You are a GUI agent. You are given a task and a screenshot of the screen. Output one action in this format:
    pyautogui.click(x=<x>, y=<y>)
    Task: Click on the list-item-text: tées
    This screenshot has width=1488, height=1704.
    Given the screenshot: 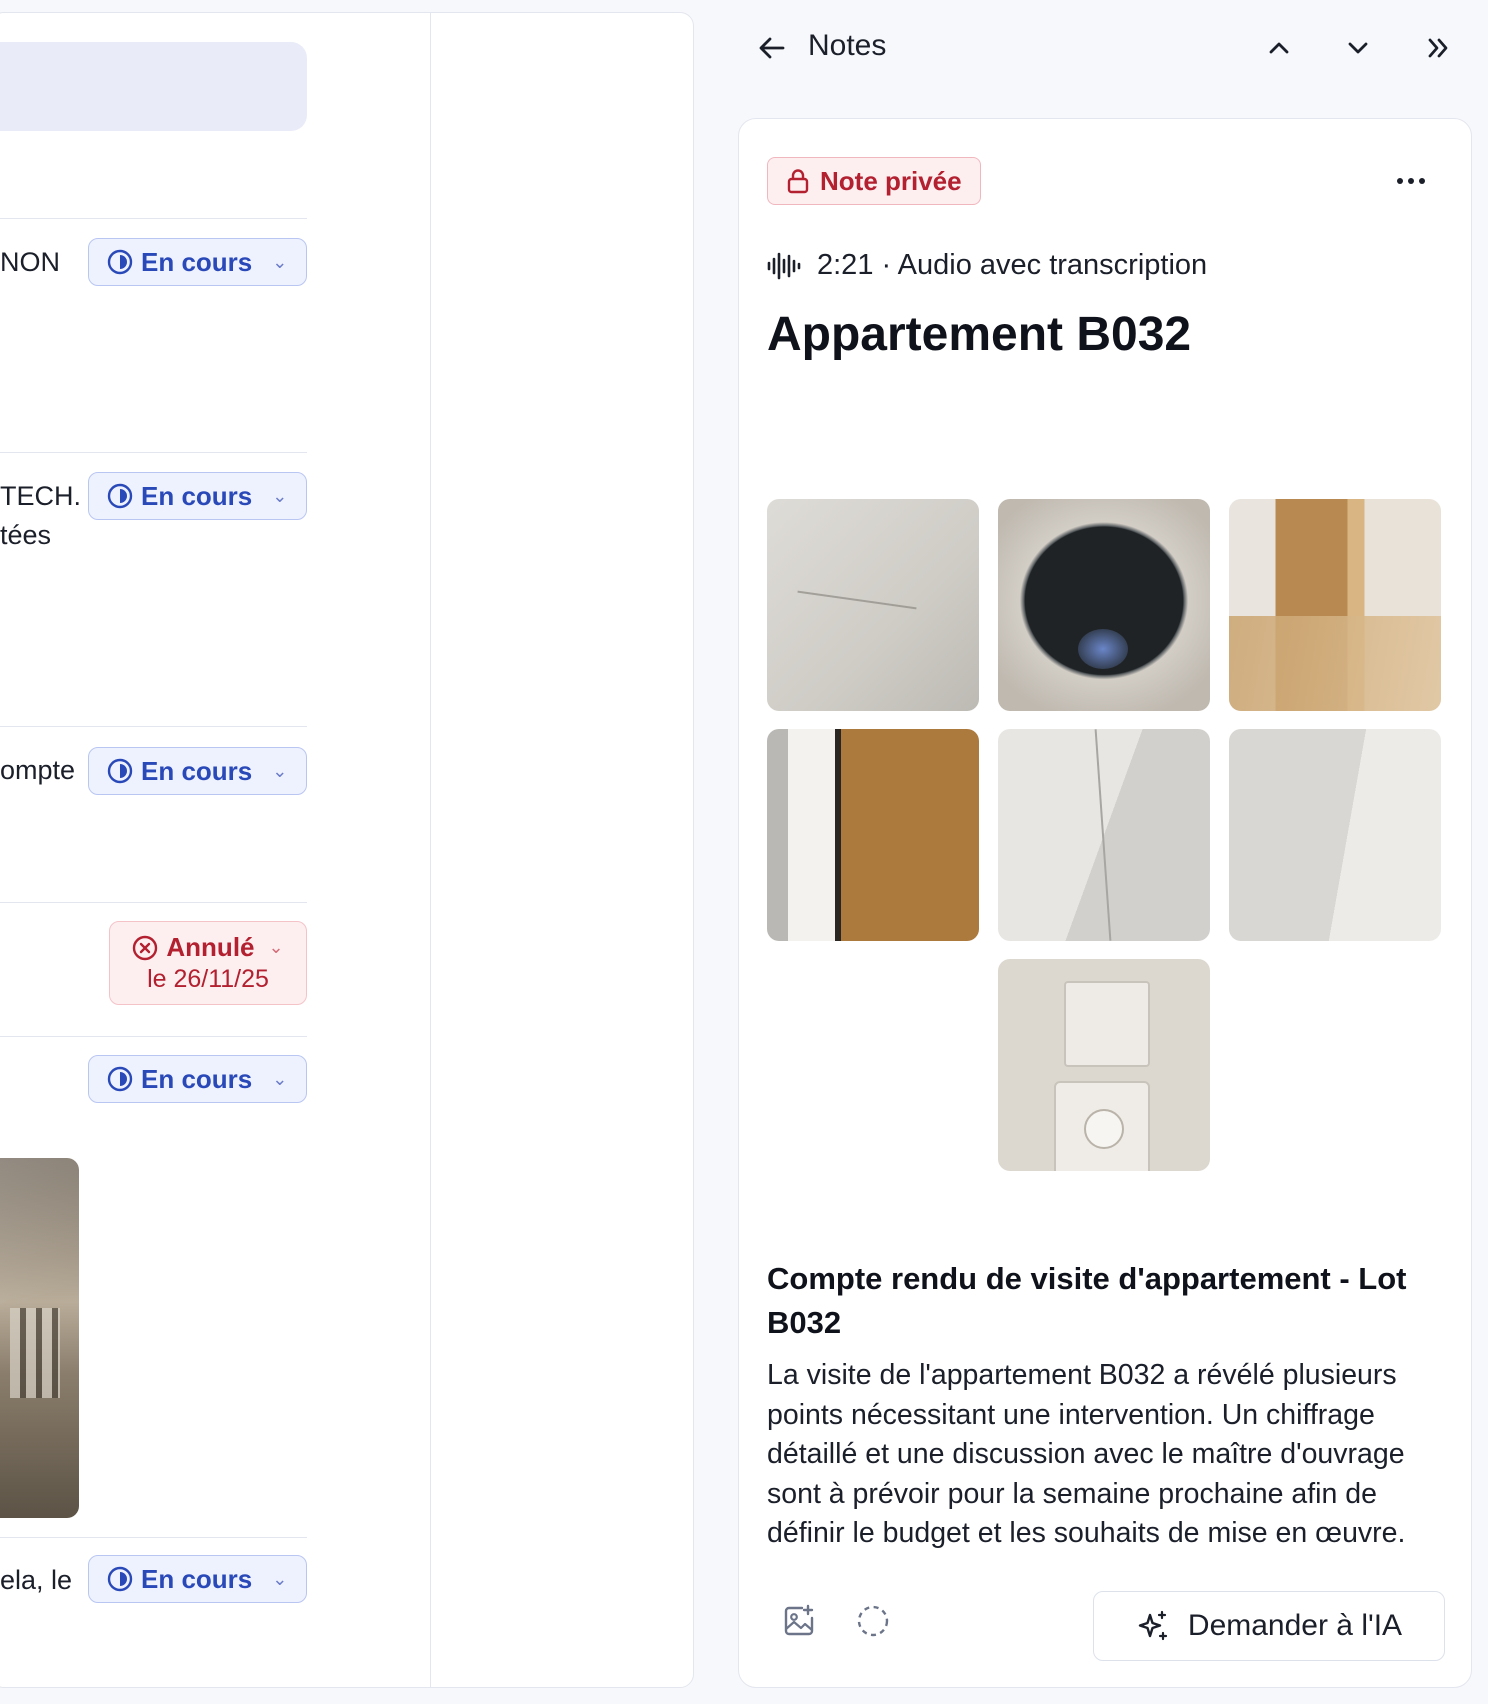 What is the action you would take?
    pyautogui.click(x=26, y=535)
    